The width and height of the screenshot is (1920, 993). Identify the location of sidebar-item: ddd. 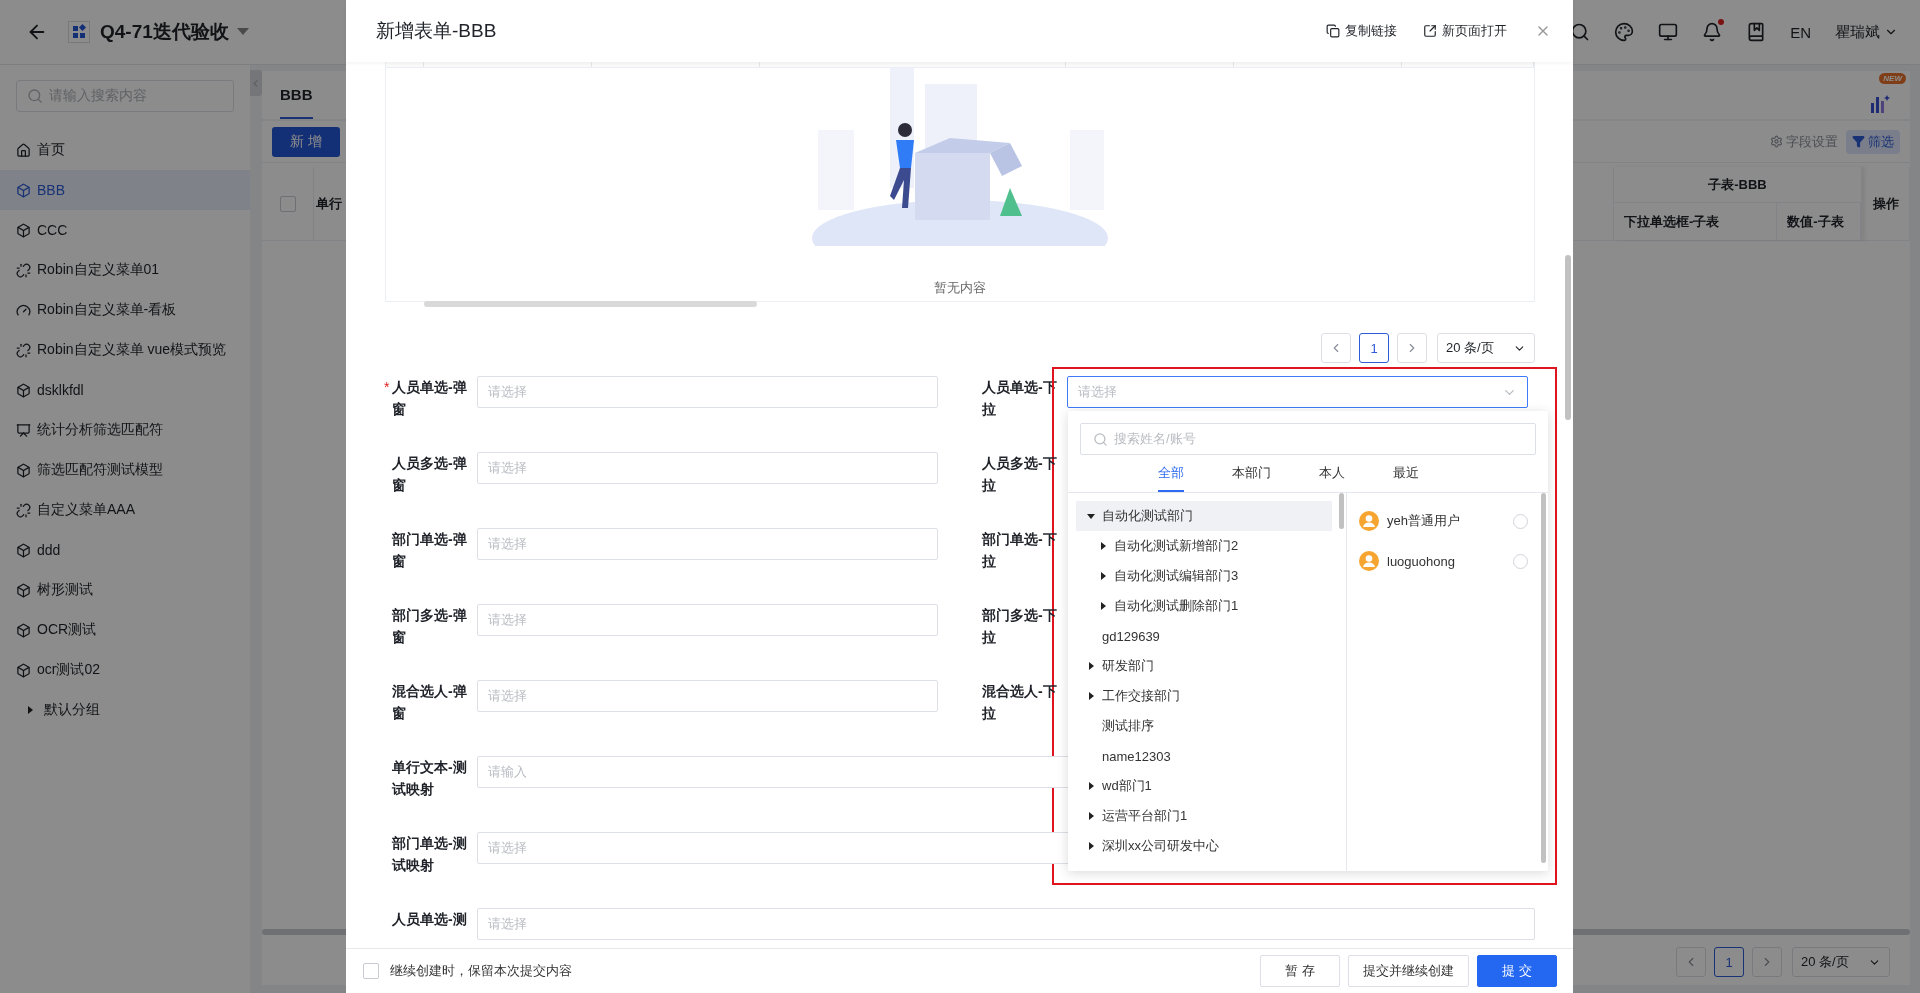
(125, 550).